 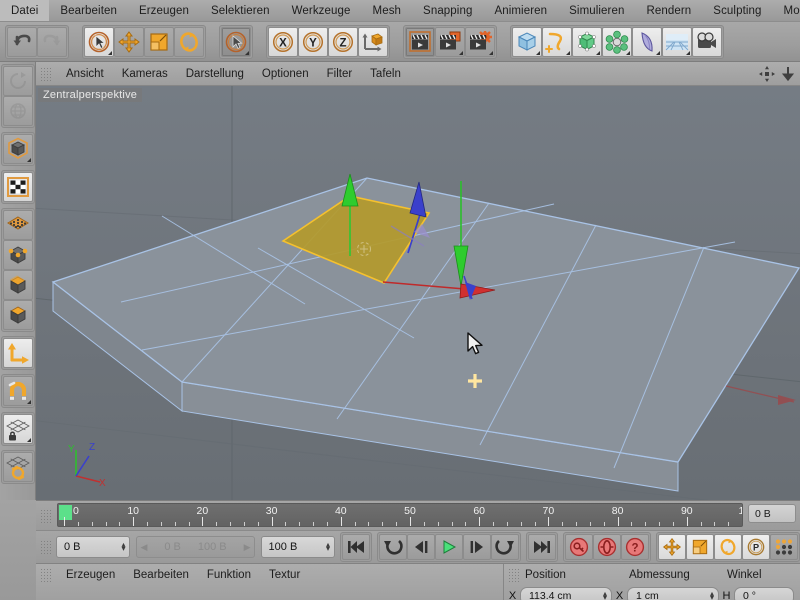 I want to click on redo-button, so click(x=52, y=41).